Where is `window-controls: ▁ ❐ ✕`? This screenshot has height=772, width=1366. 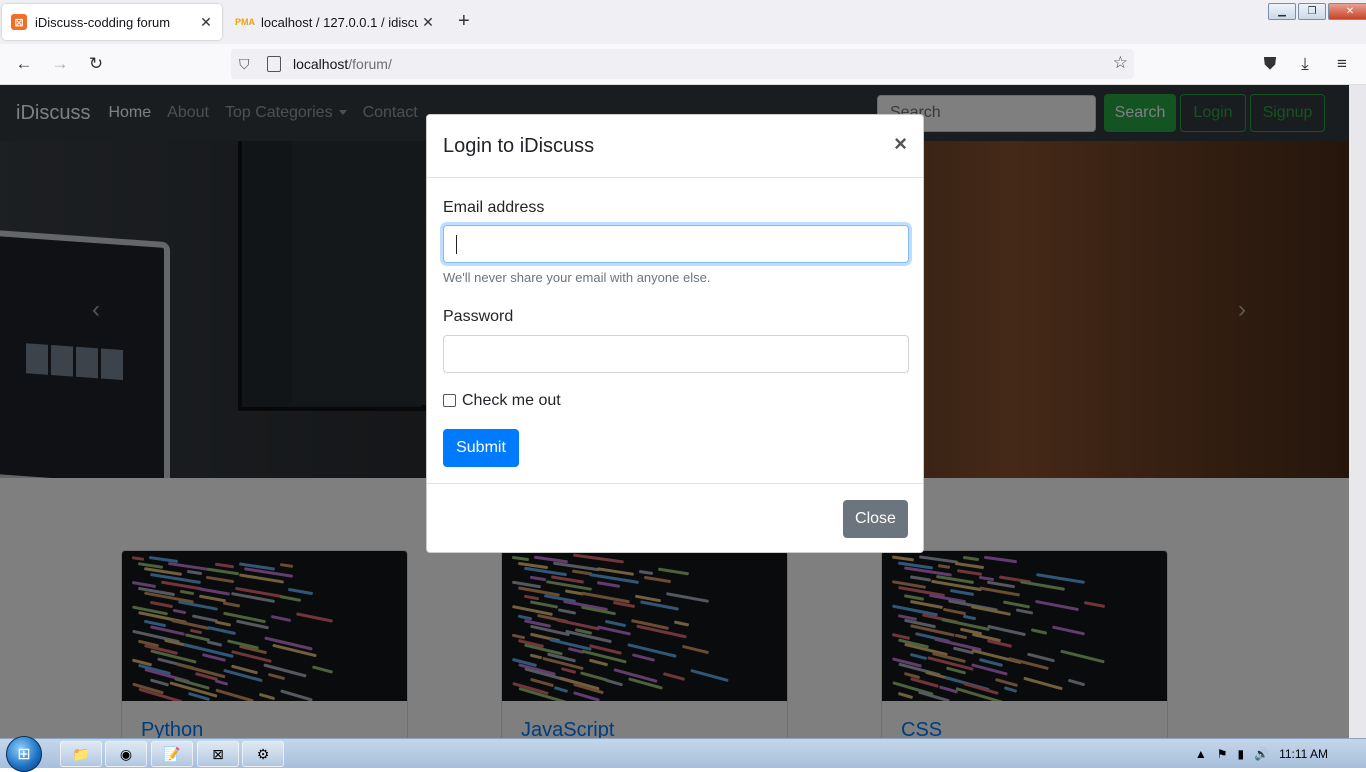 window-controls: ▁ ❐ ✕ is located at coordinates (1316, 11).